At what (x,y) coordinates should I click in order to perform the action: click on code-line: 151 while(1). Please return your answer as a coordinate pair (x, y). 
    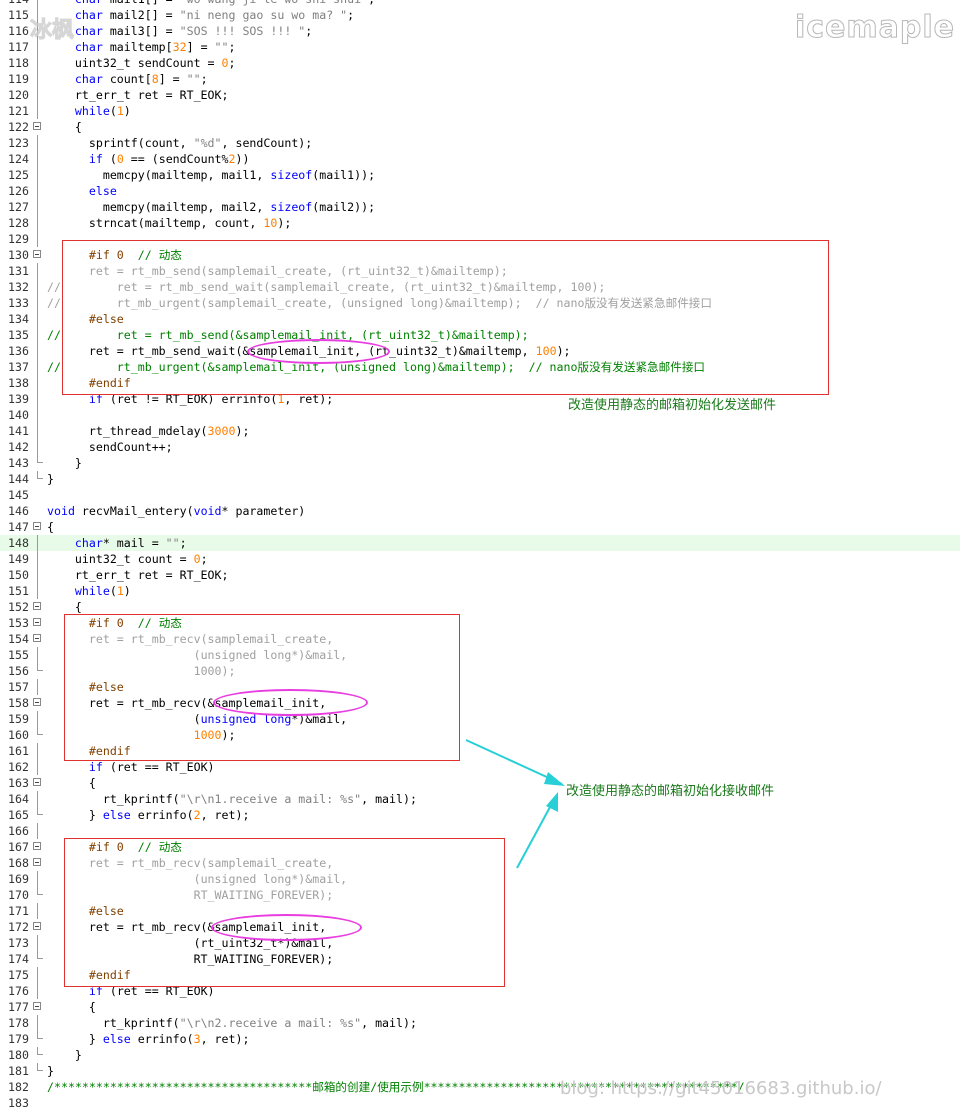
    Looking at the image, I should click on (480, 591).